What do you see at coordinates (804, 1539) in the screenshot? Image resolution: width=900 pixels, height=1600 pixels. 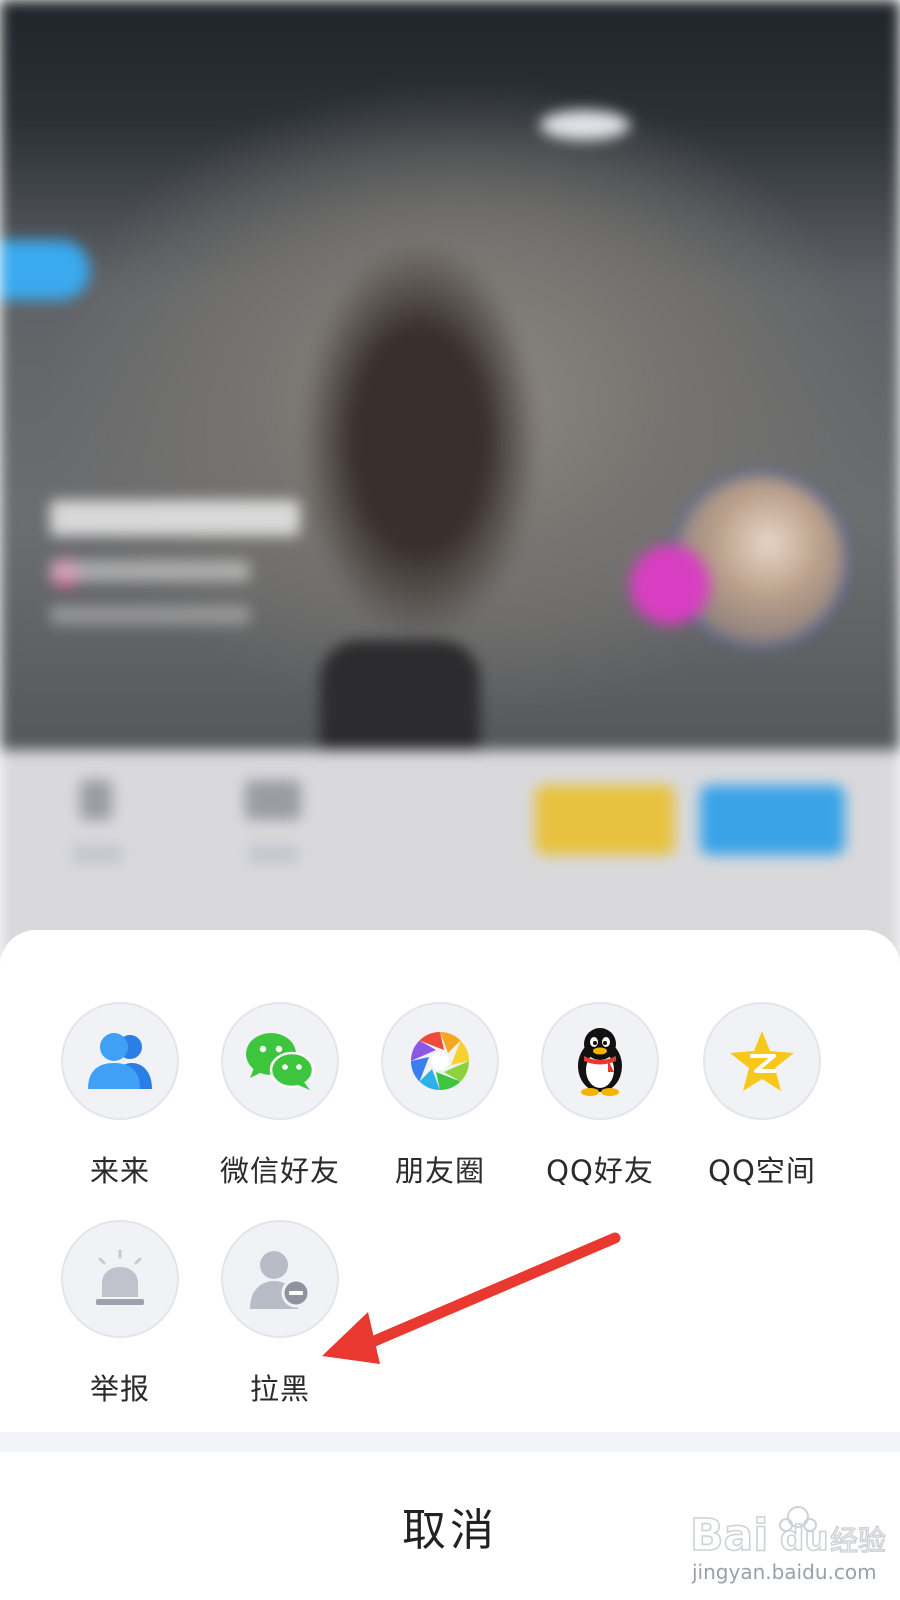 I see `svg-text: du` at bounding box center [804, 1539].